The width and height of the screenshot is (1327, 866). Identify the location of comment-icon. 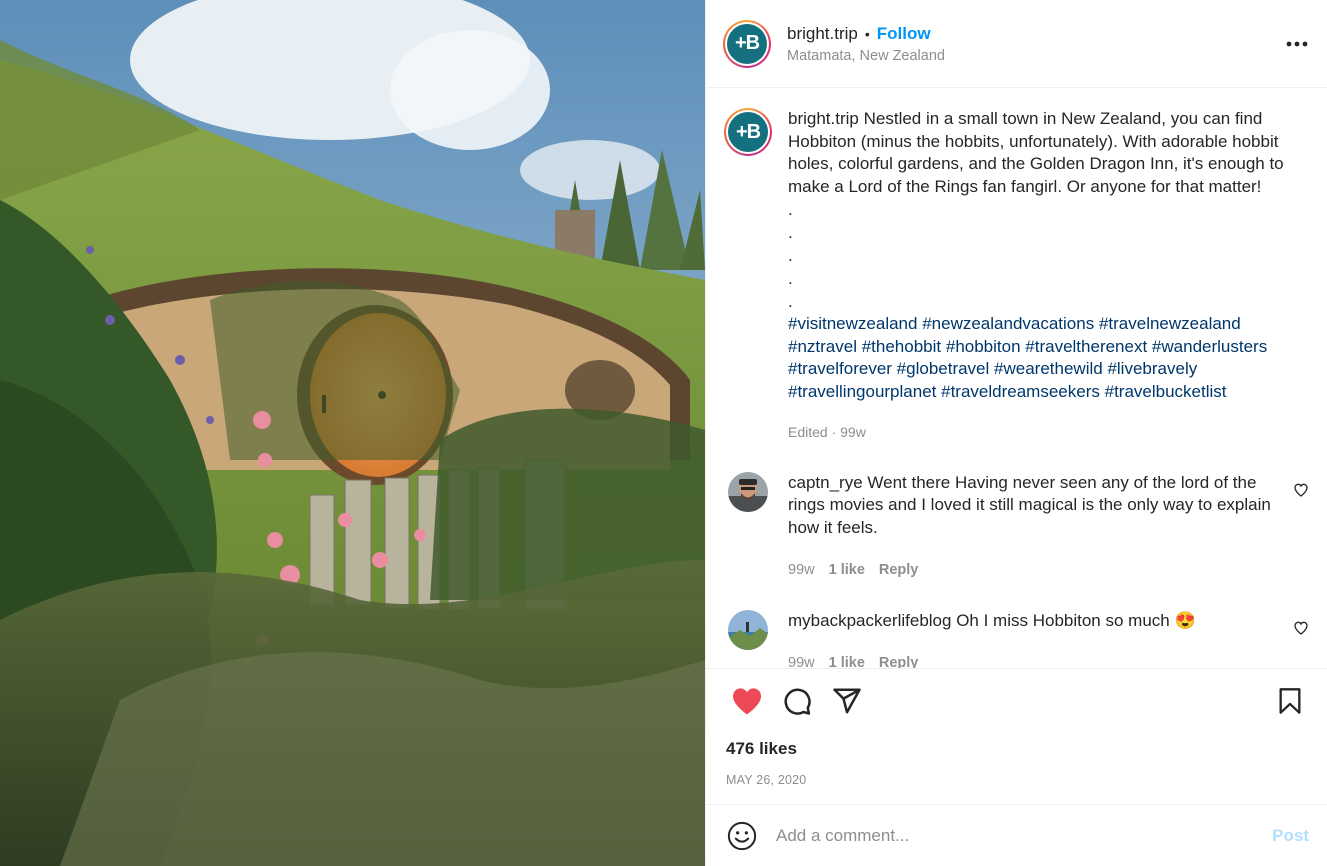
(797, 701).